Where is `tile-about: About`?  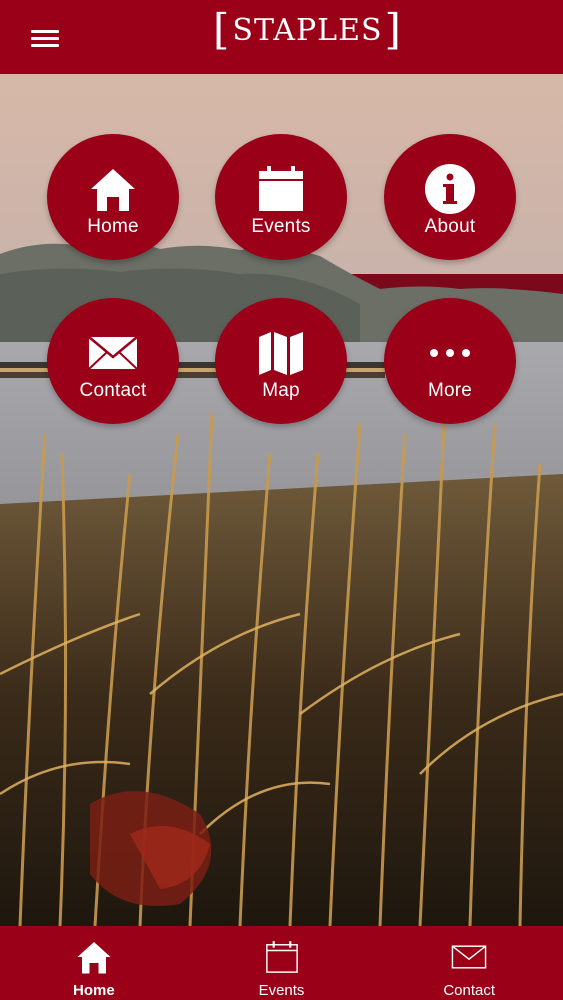 tile-about: About is located at coordinates (450, 197).